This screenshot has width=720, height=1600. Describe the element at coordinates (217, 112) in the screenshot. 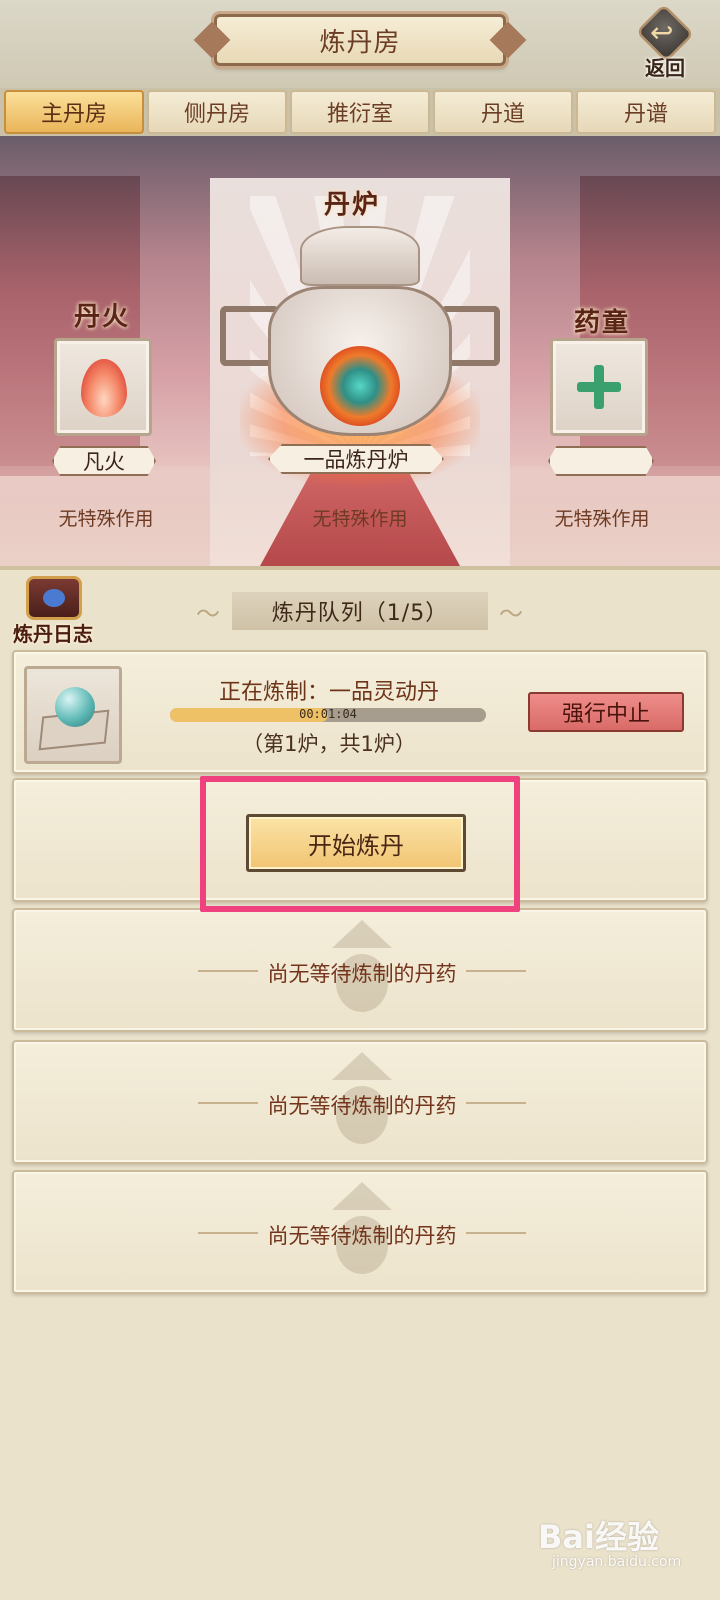

I see `tab-side-room: 侧丹房` at that location.